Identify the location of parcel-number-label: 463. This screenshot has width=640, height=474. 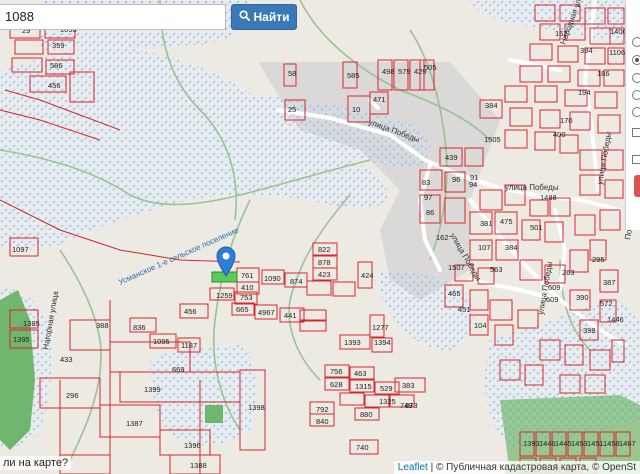
(360, 373).